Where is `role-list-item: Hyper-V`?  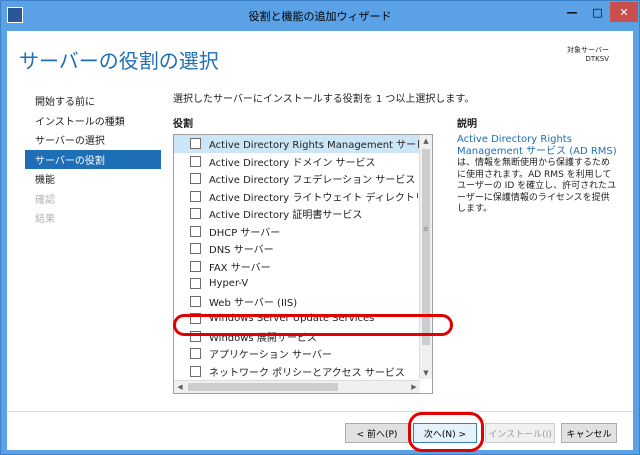 role-list-item: Hyper-V is located at coordinates (297, 284).